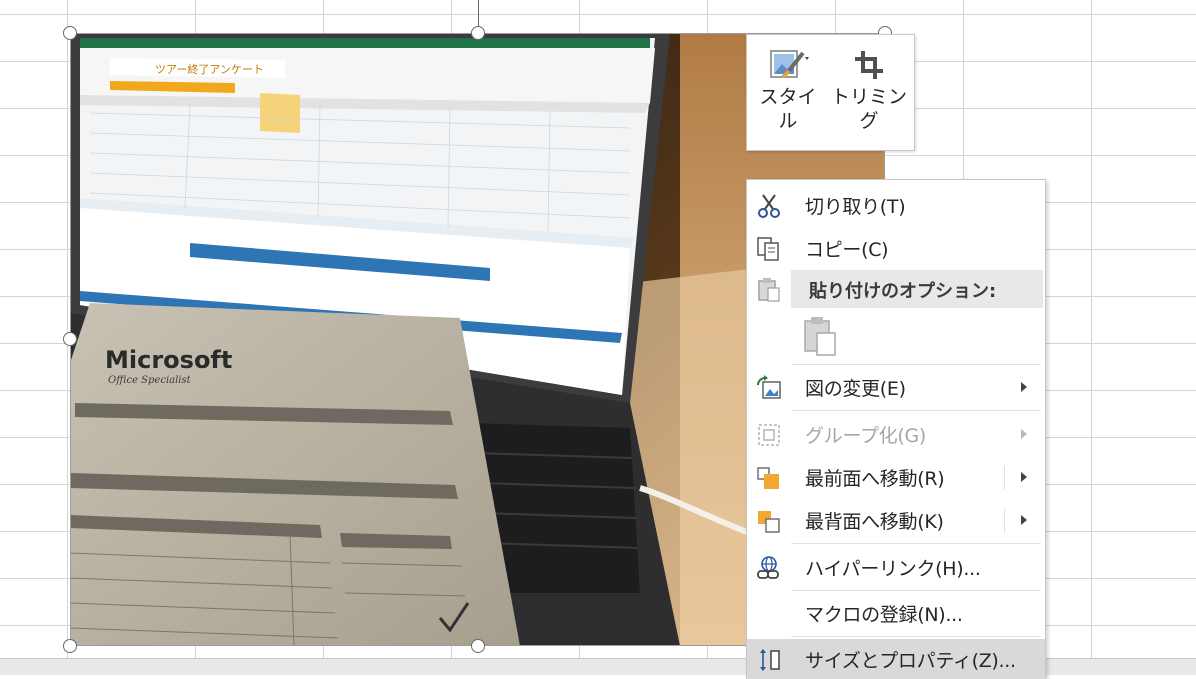 The image size is (1196, 679). What do you see at coordinates (855, 207) in the screenshot?
I see `cut-label: 切り取り(T)` at bounding box center [855, 207].